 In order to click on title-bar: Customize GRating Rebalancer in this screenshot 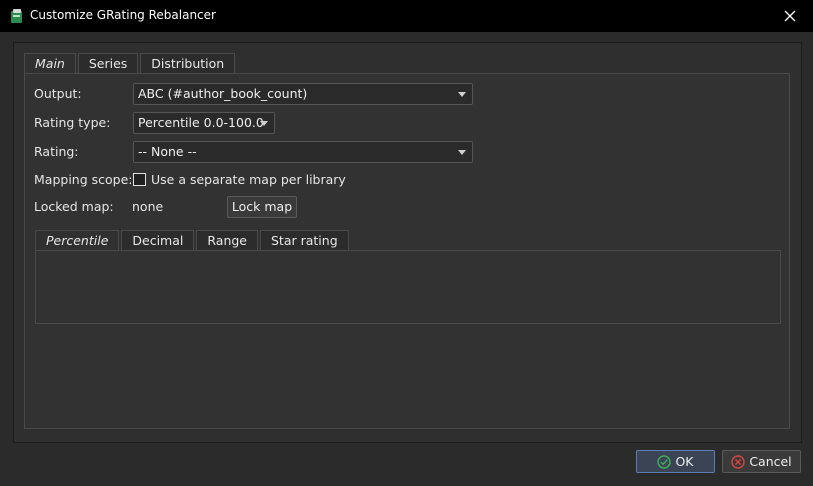, I will do `click(406, 16)`.